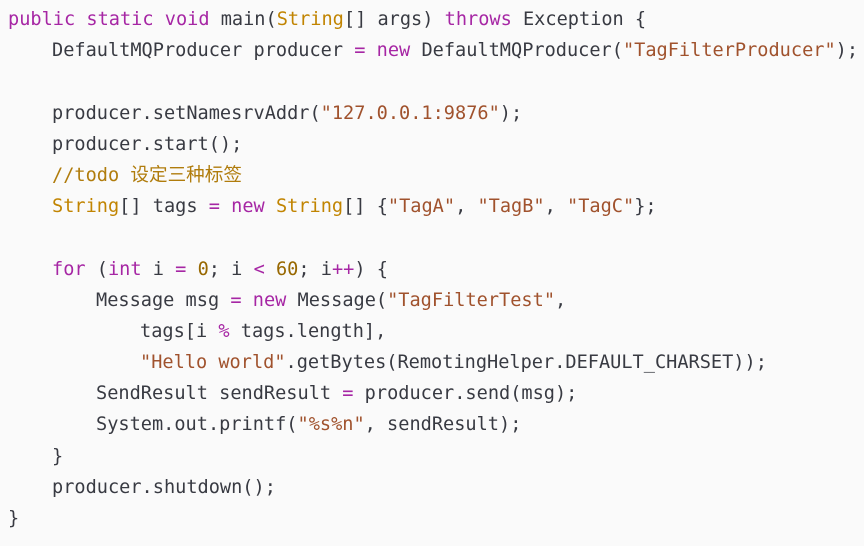 The height and width of the screenshot is (546, 864). What do you see at coordinates (124, 269) in the screenshot?
I see `keyword-int: int` at bounding box center [124, 269].